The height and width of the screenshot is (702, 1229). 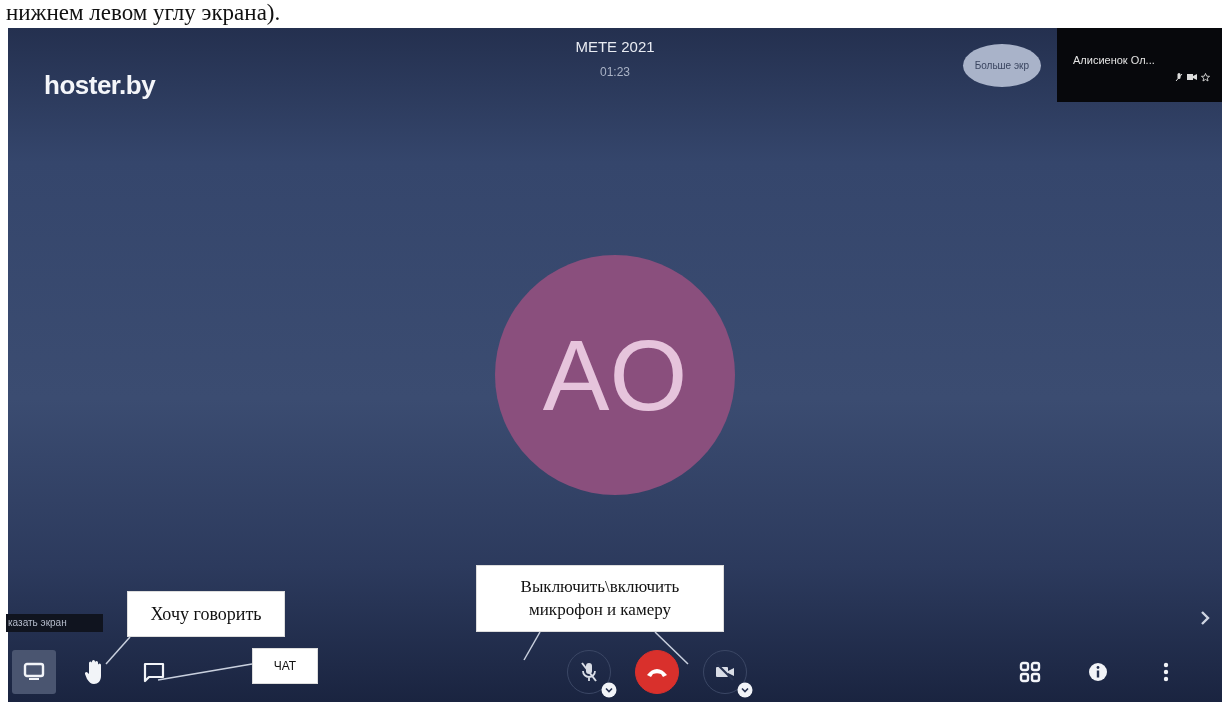 I want to click on meeting-timer: 01:23, so click(x=615, y=72).